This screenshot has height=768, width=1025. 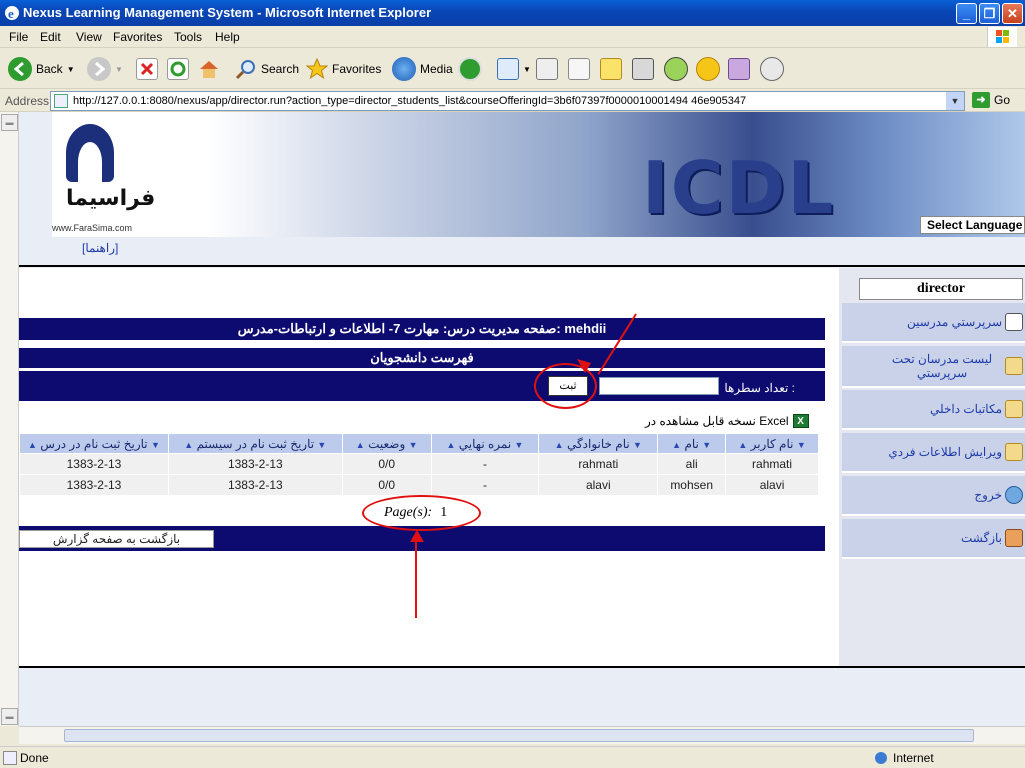 I want to click on favorites-label: Favorites, so click(x=357, y=69).